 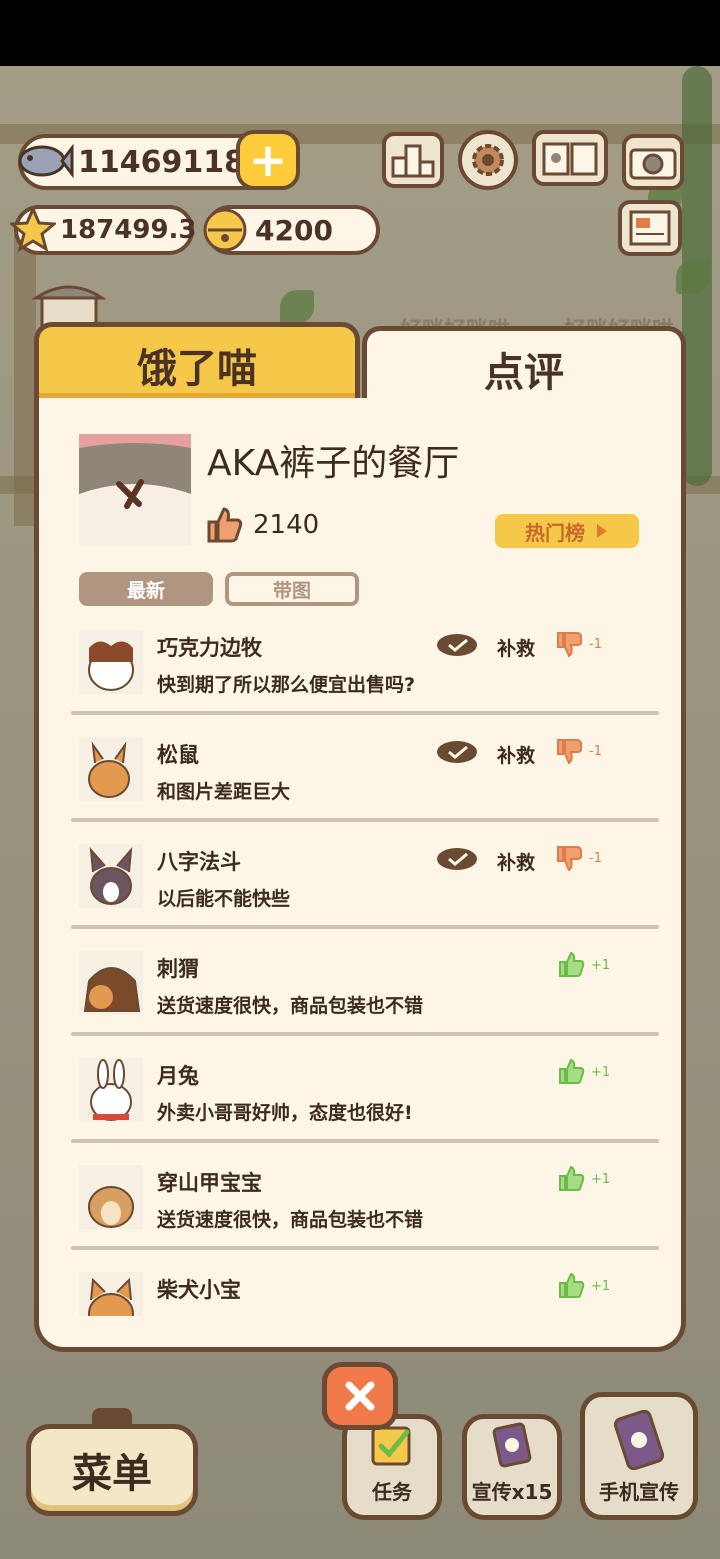 What do you see at coordinates (112, 1474) in the screenshot?
I see `menu-label: 菜单` at bounding box center [112, 1474].